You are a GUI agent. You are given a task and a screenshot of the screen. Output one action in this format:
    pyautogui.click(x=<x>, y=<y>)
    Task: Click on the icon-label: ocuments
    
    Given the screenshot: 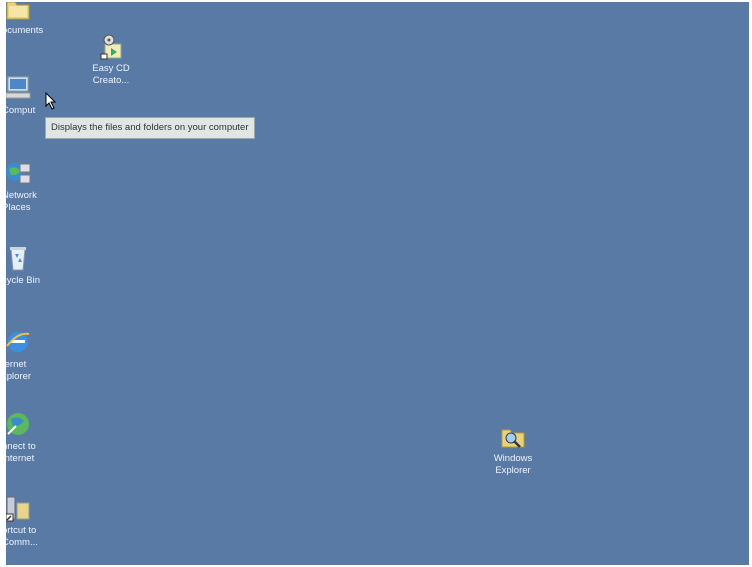 What is the action you would take?
    pyautogui.click(x=25, y=30)
    